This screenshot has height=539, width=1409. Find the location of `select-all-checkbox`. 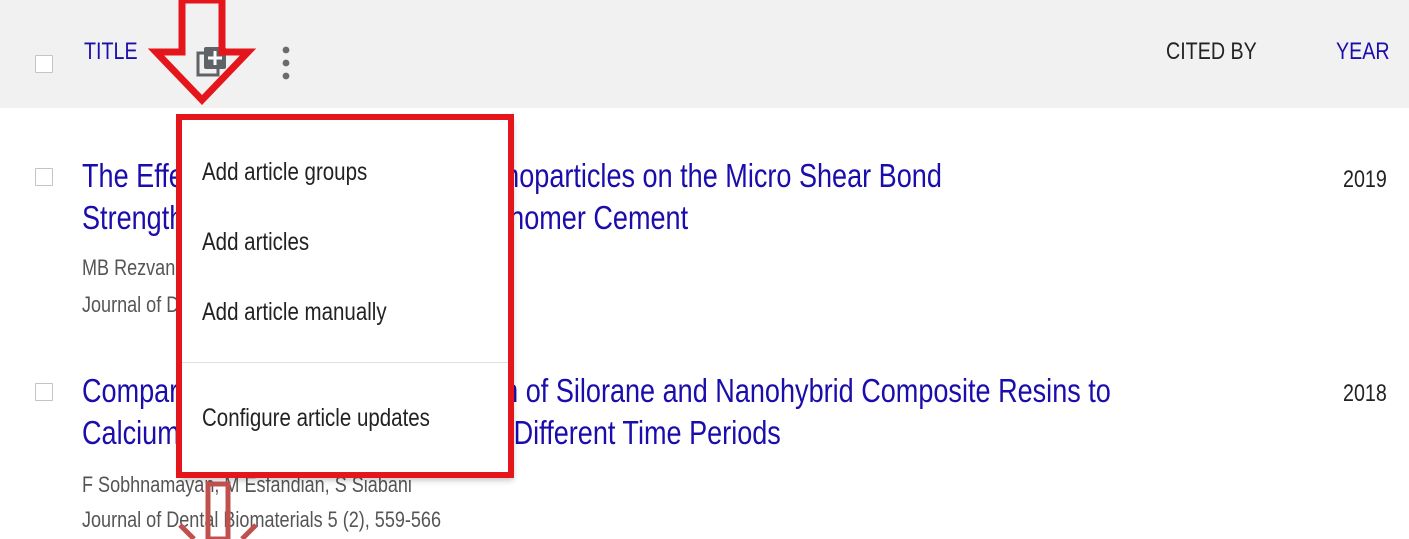

select-all-checkbox is located at coordinates (44, 64).